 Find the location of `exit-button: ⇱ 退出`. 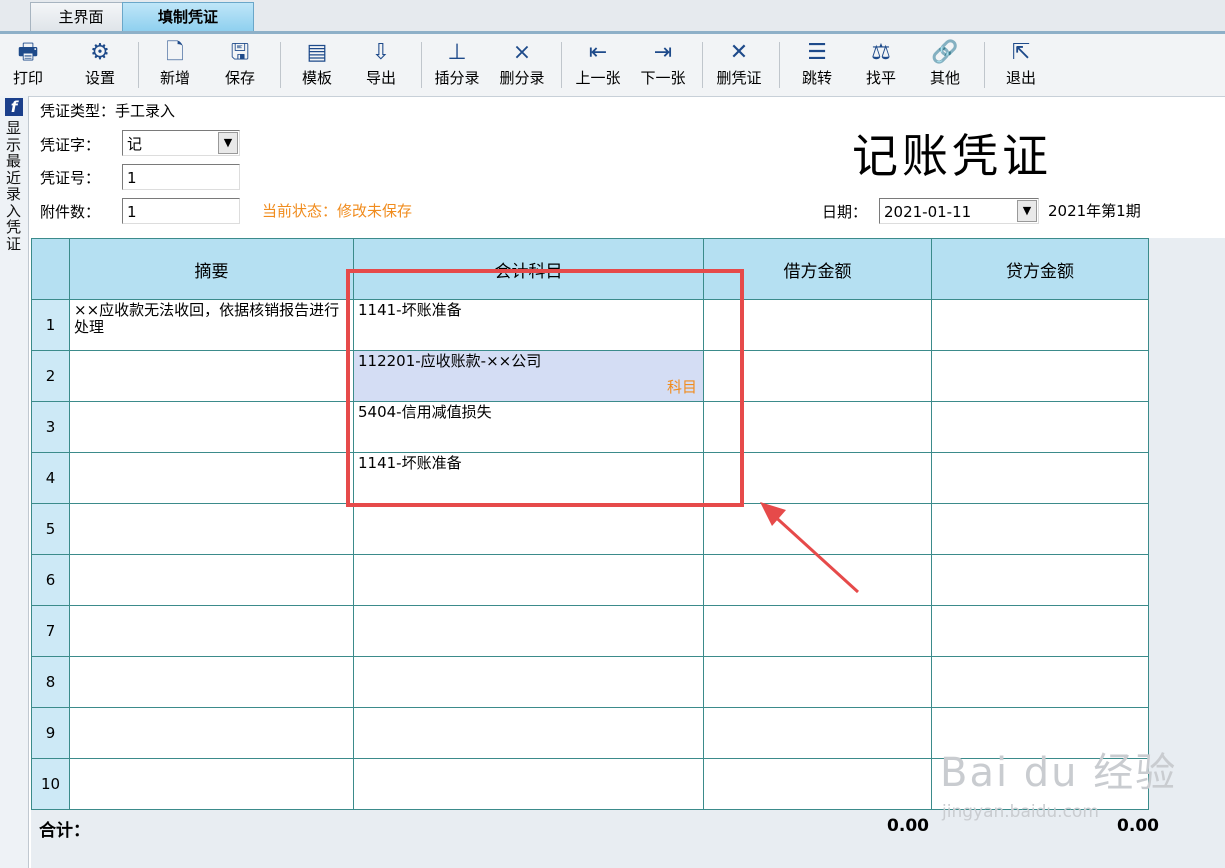

exit-button: ⇱ 退出 is located at coordinates (1021, 65).